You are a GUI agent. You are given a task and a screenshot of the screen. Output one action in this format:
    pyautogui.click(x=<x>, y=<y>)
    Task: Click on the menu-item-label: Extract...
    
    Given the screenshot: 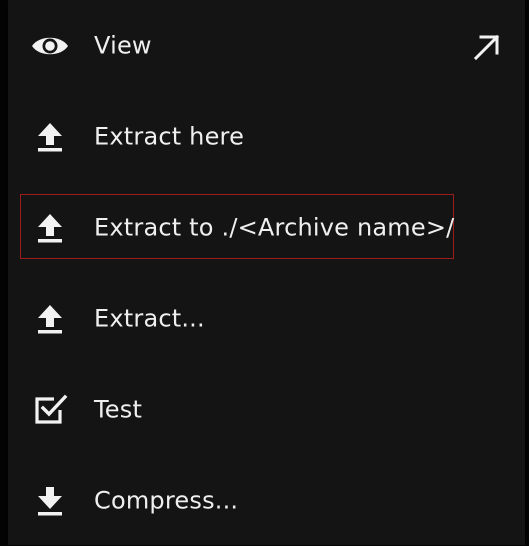 What is the action you would take?
    pyautogui.click(x=149, y=317)
    